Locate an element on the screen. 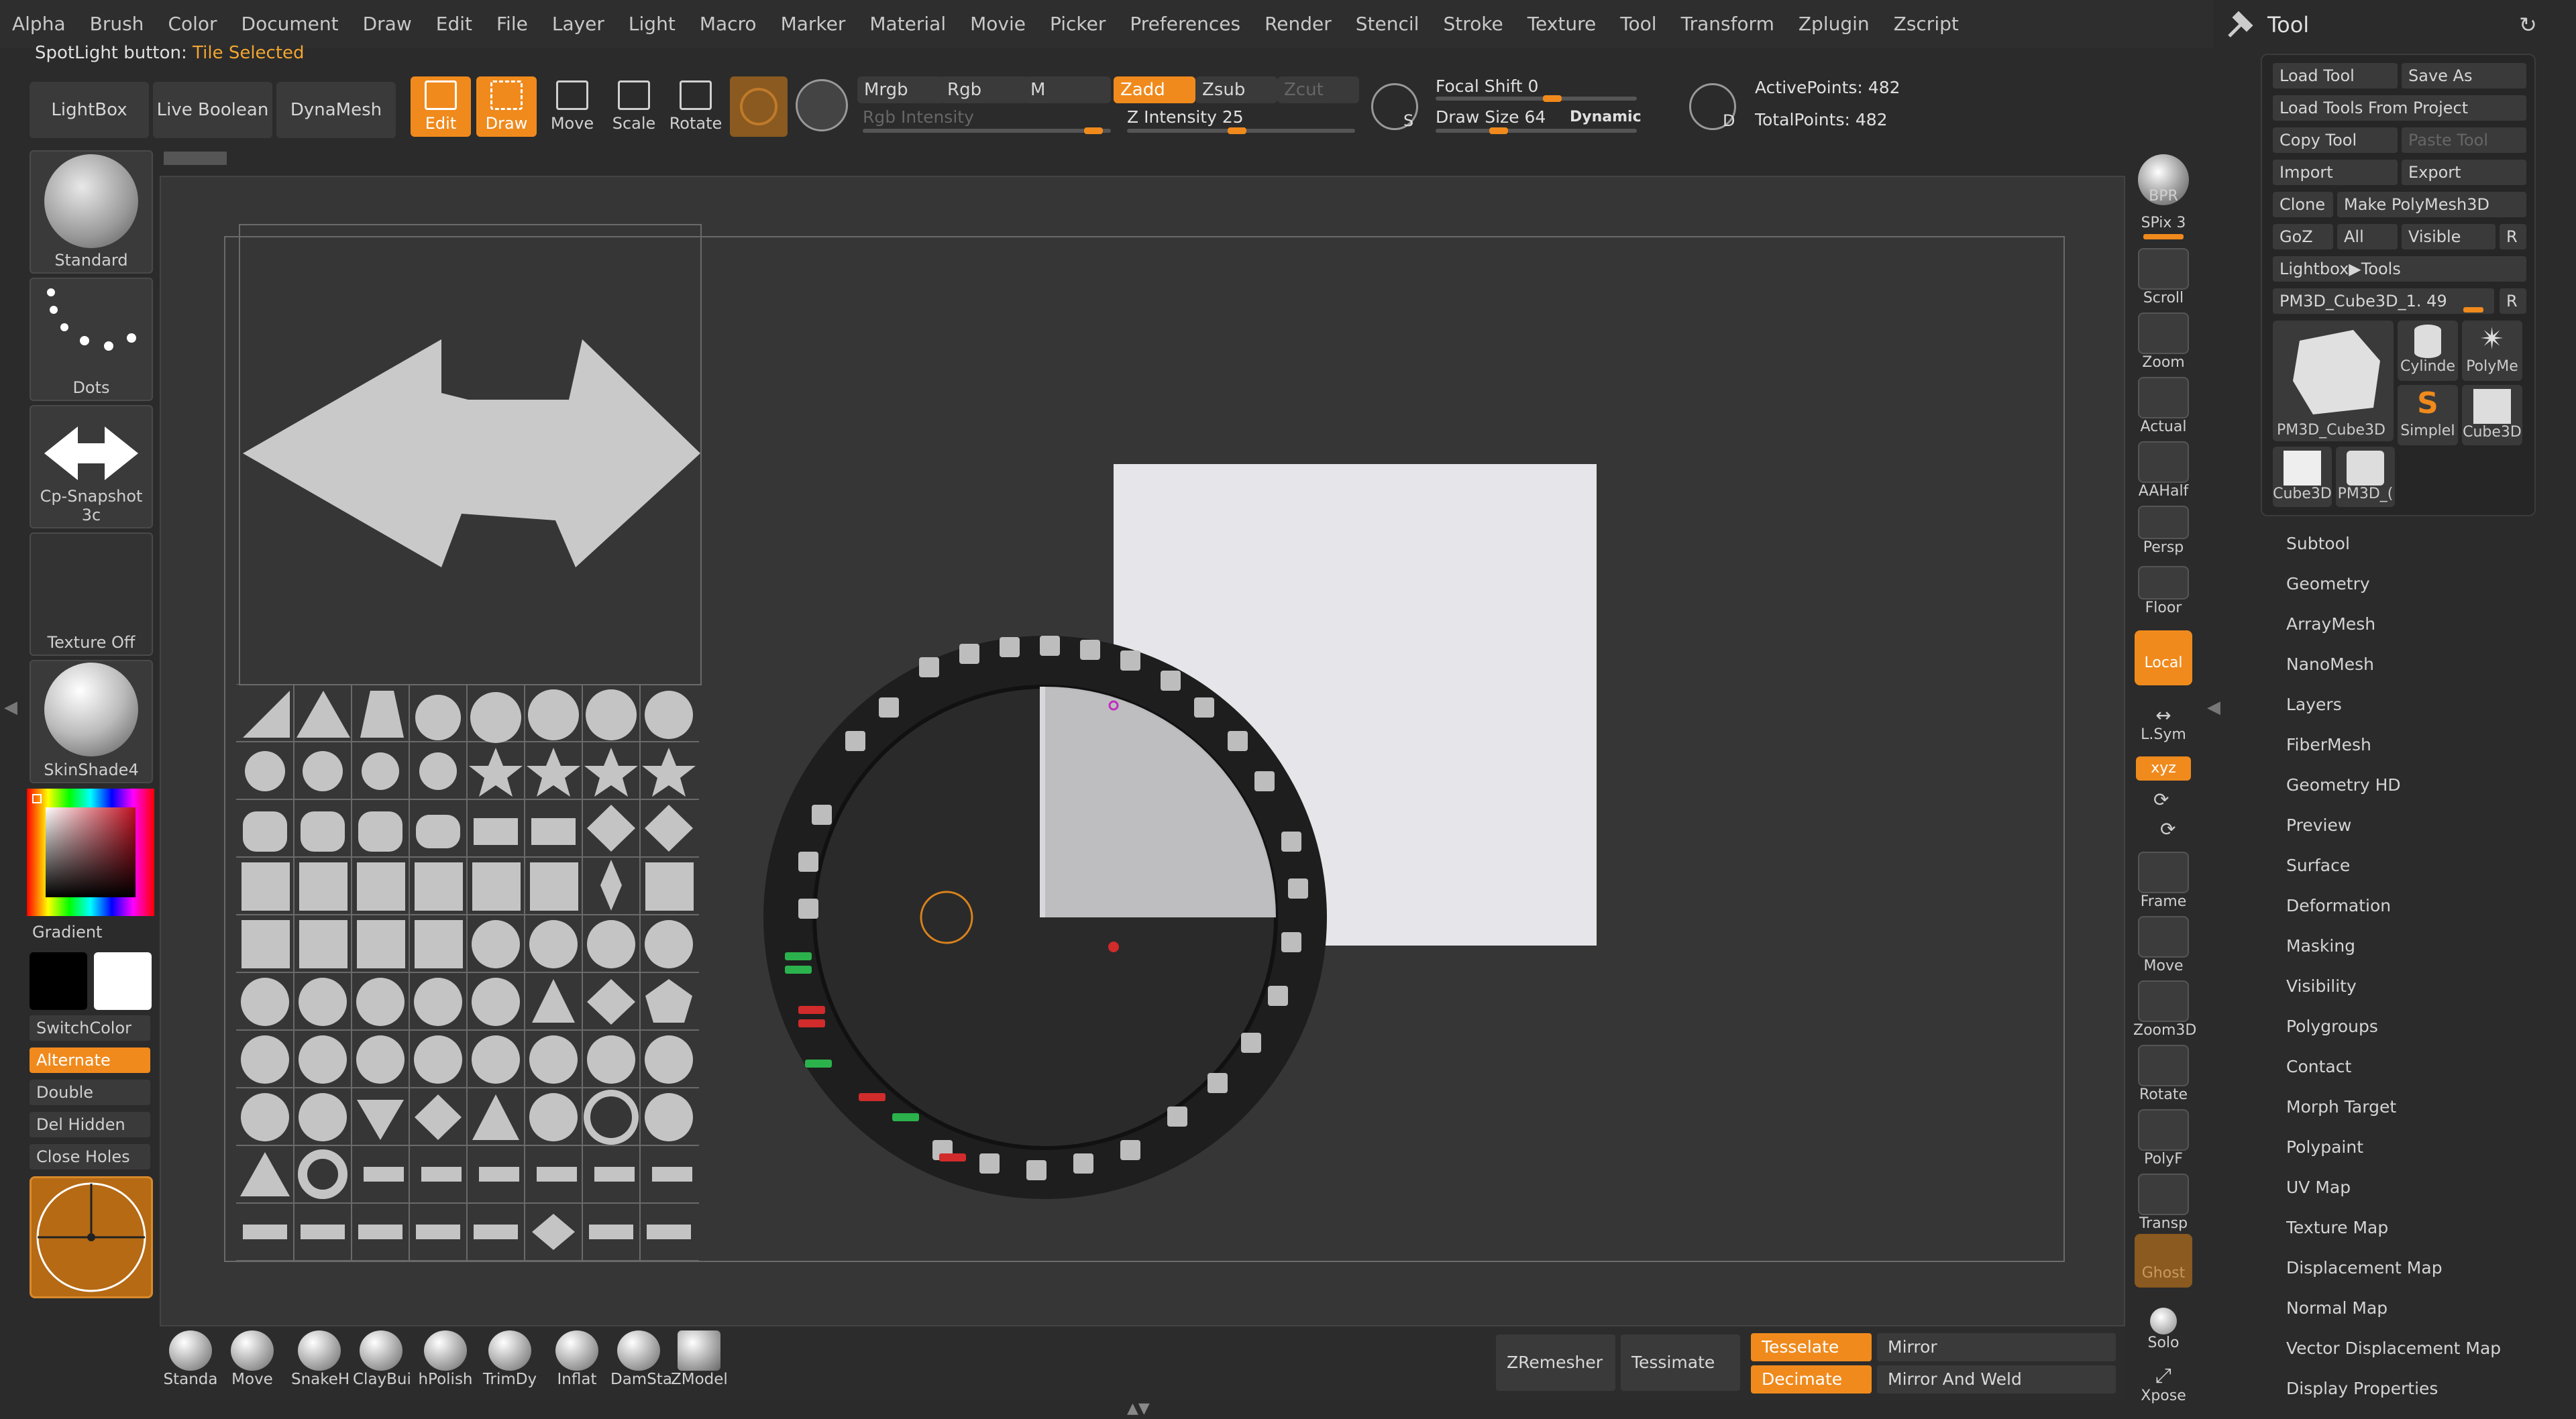  subpalette-uv-map: UV Map is located at coordinates (2318, 1187).